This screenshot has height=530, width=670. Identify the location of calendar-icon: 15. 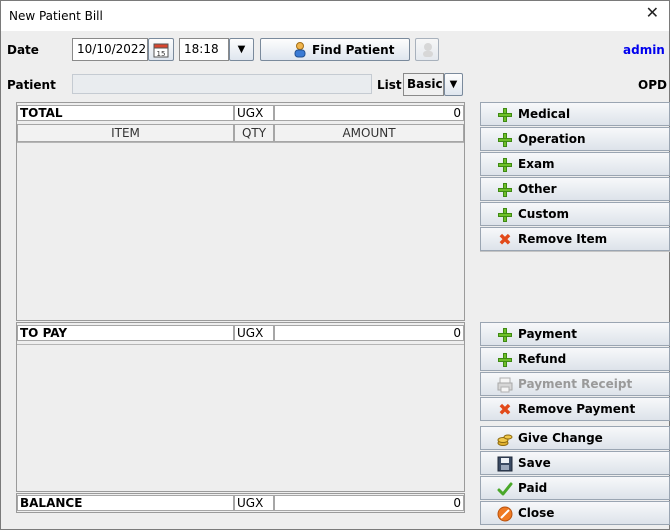
(161, 50).